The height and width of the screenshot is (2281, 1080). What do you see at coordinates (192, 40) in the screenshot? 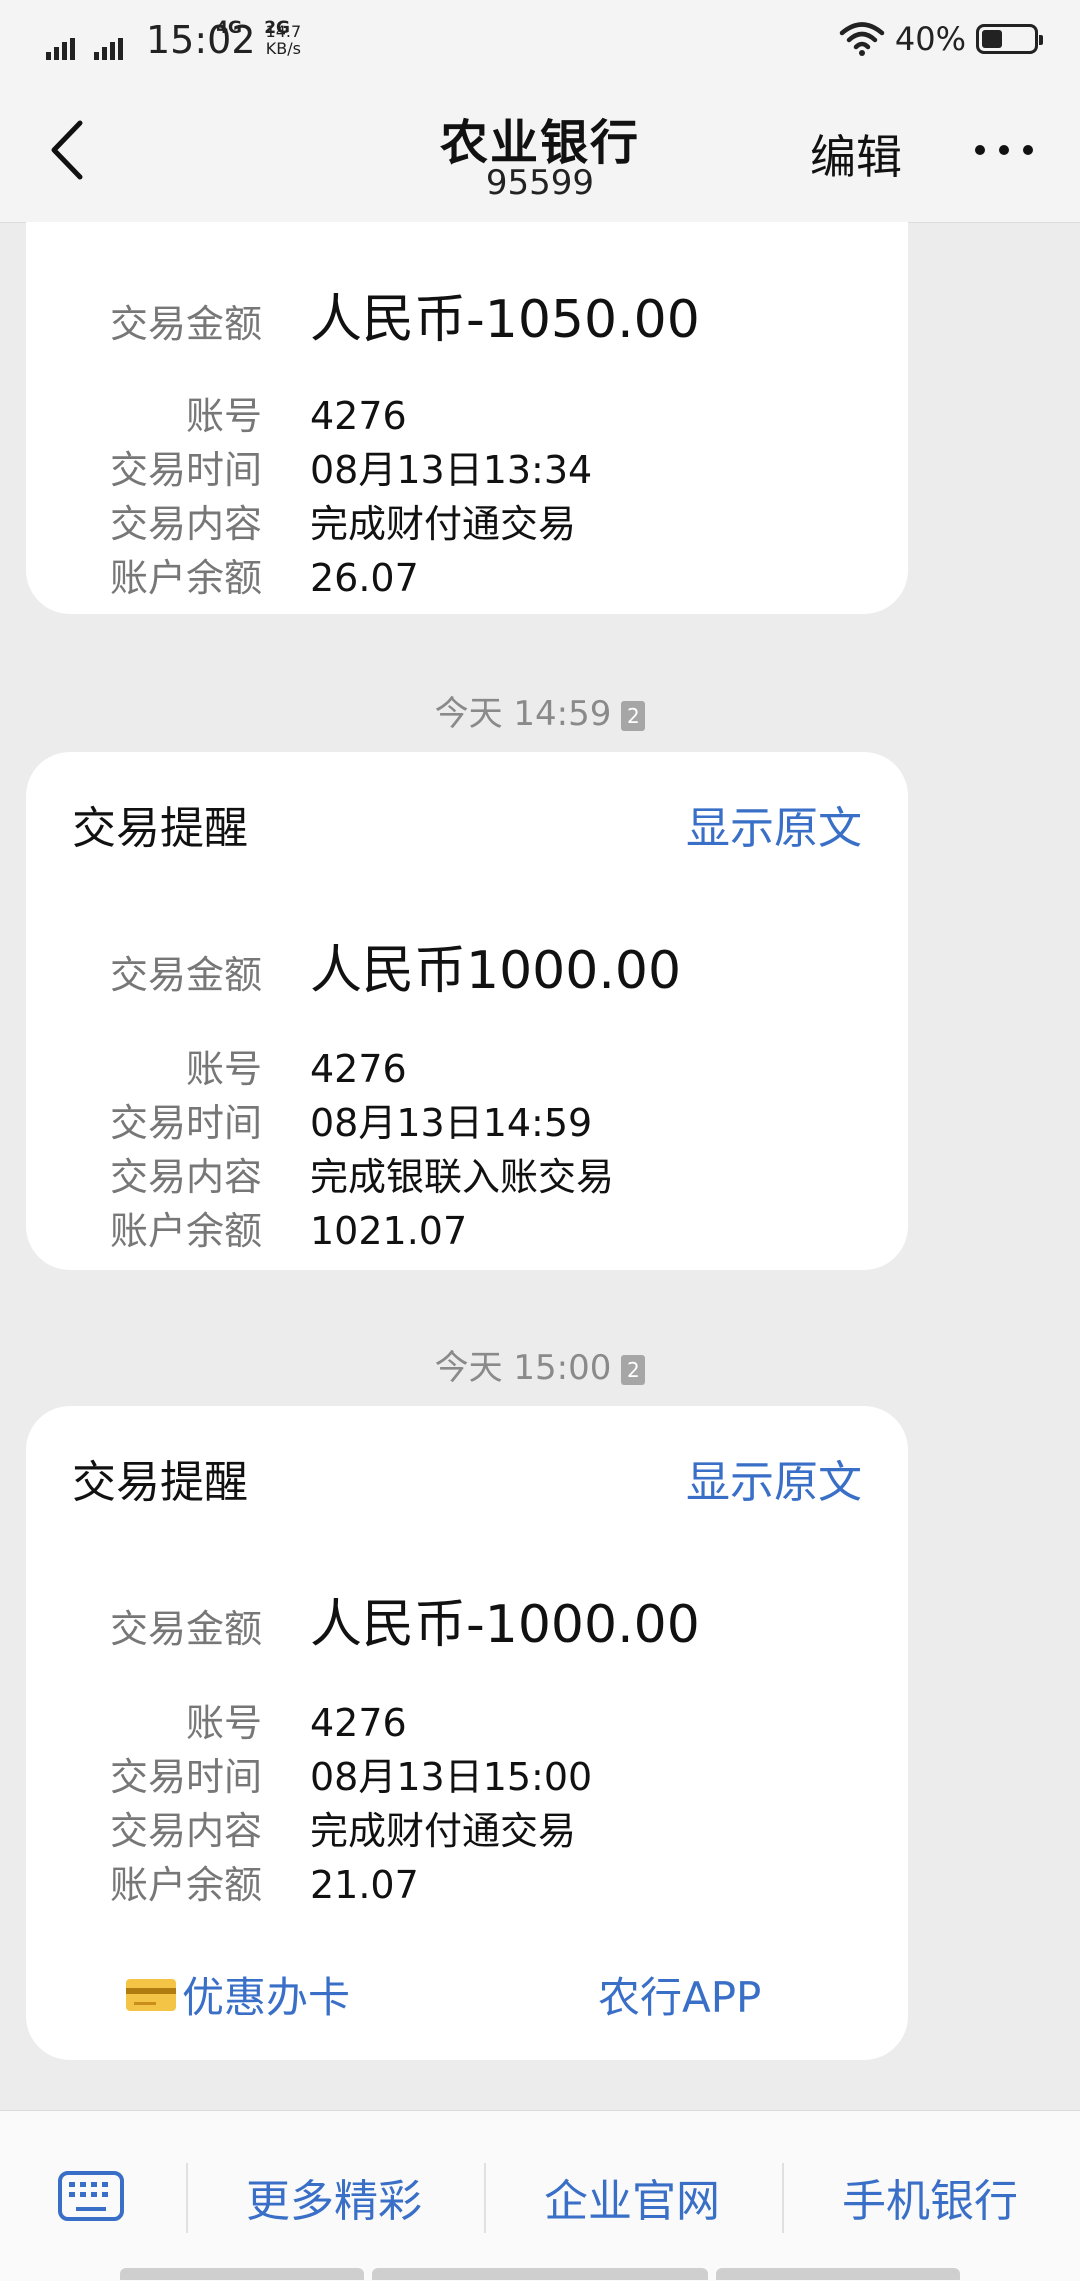
I see `signal-icon-2: 2G` at bounding box center [192, 40].